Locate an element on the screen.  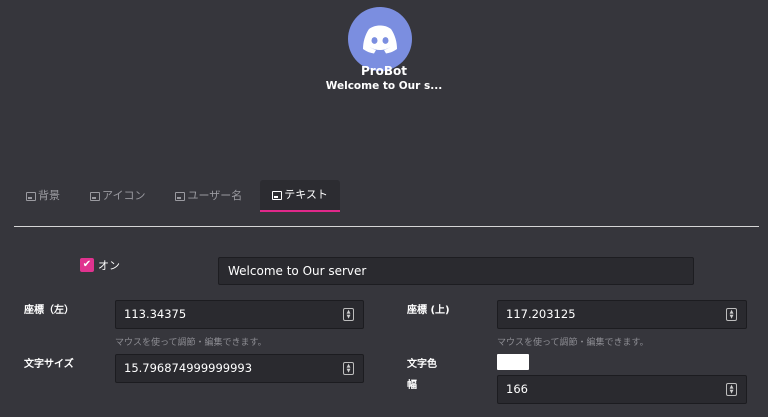
font-size-input: 15.796874999999993 ▲ ▼ is located at coordinates (239, 368).